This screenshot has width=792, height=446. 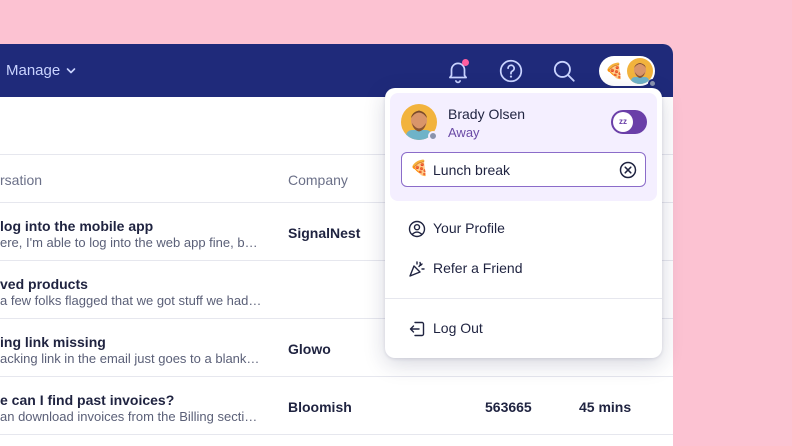 What do you see at coordinates (458, 71) in the screenshot?
I see `notifications-button` at bounding box center [458, 71].